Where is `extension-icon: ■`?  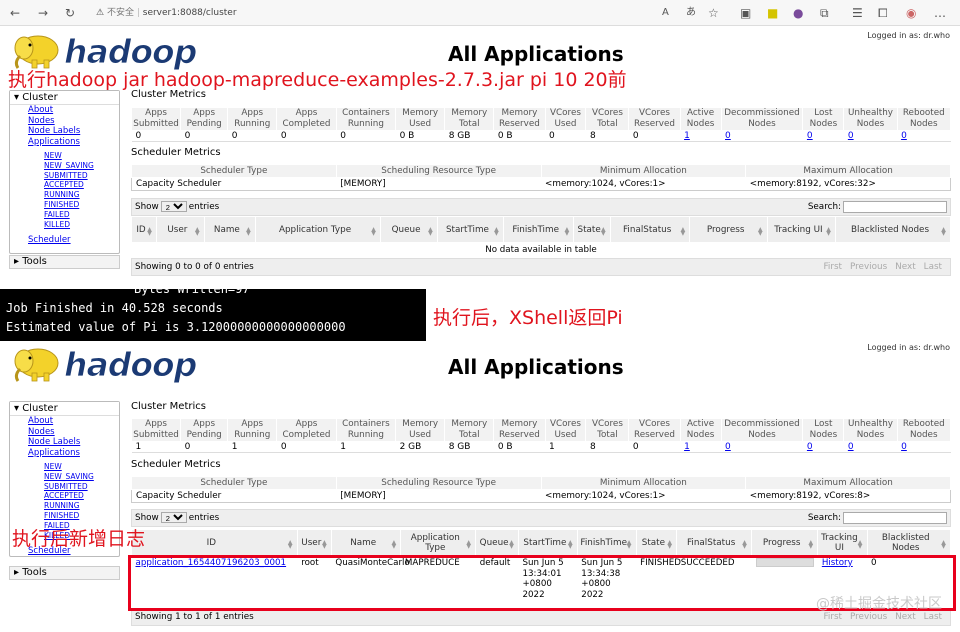
extension-icon: ■ is located at coordinates (772, 13).